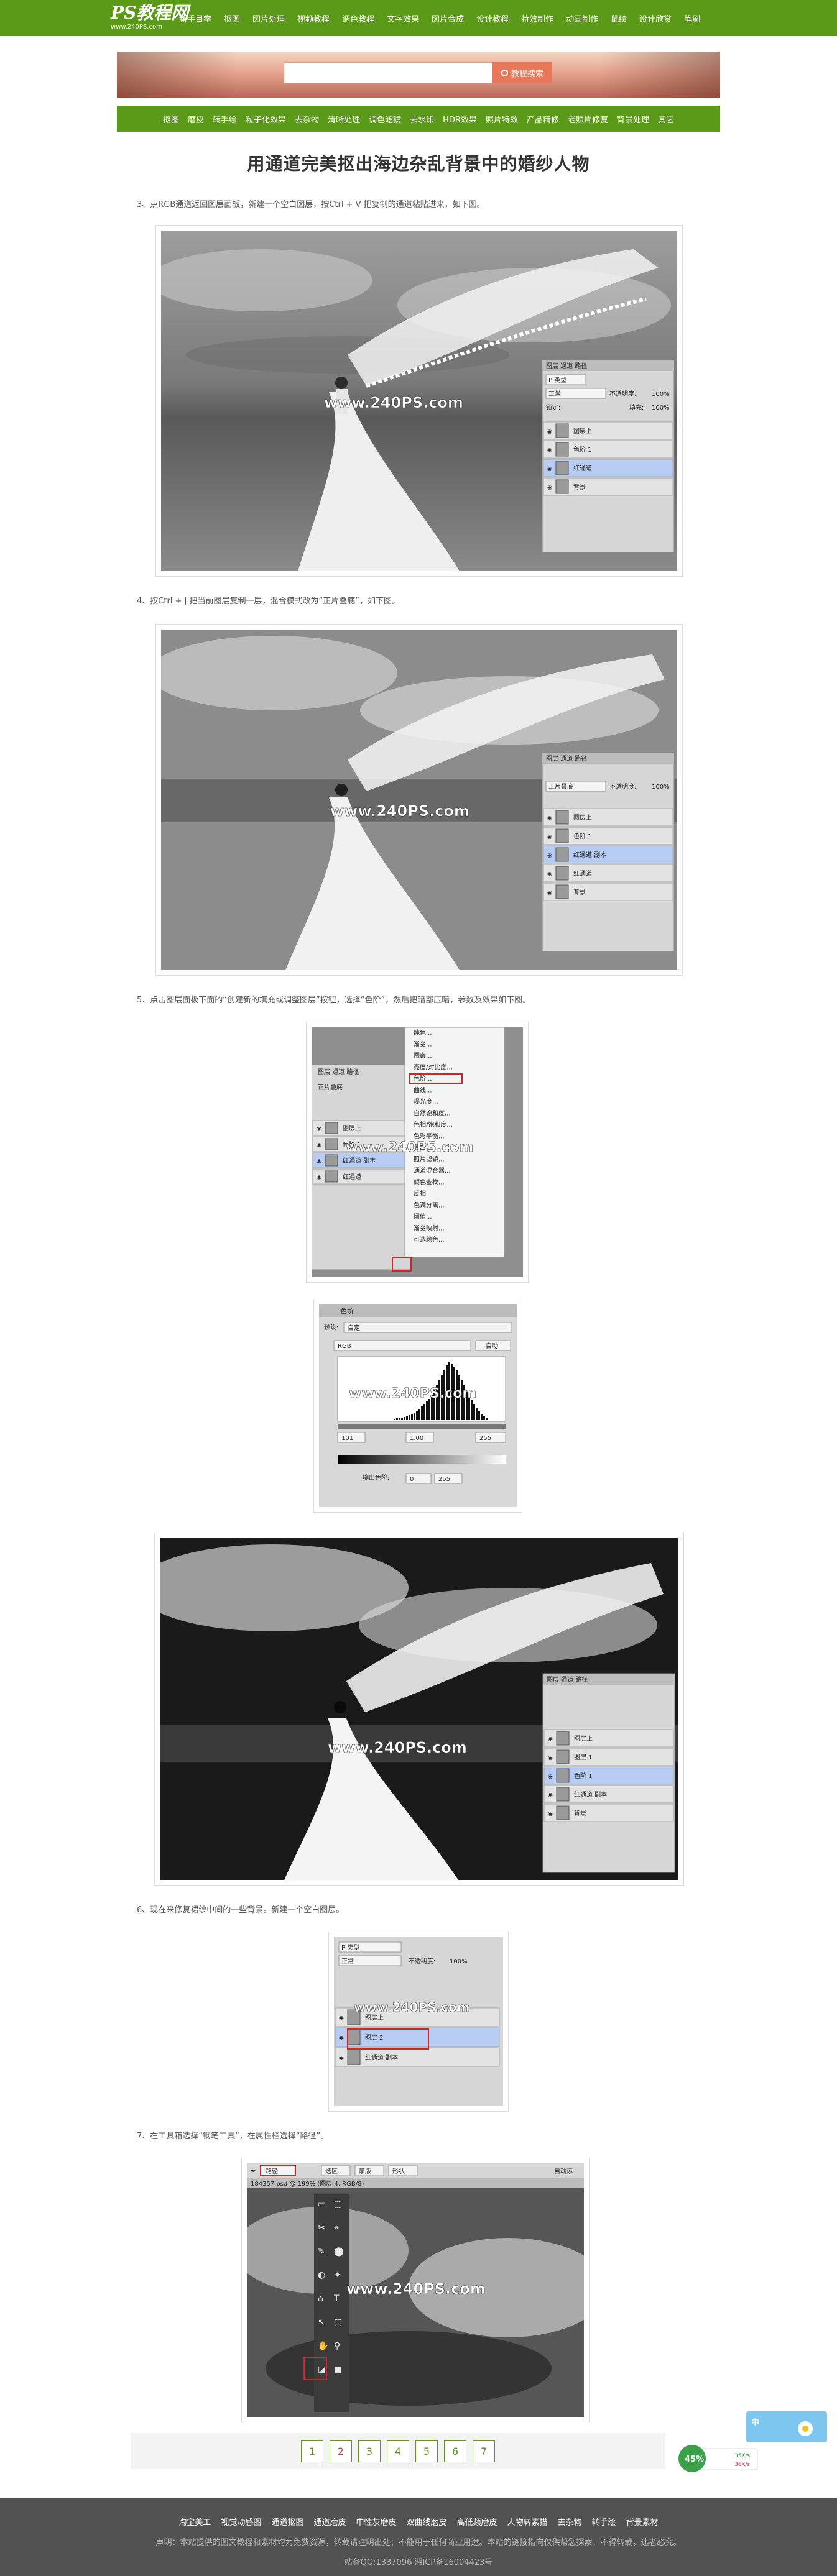 The image size is (837, 2576). What do you see at coordinates (484, 2451) in the screenshot?
I see `page-link: 7` at bounding box center [484, 2451].